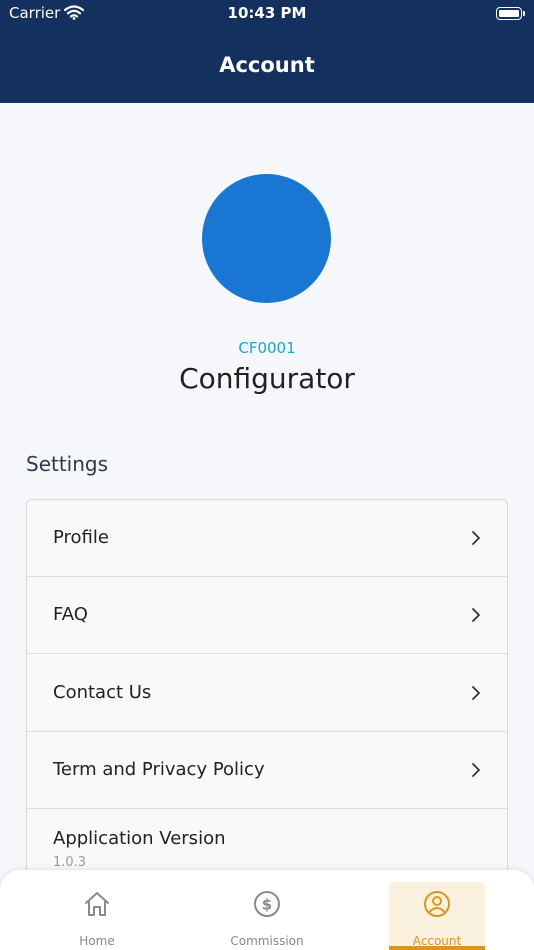 This screenshot has width=534, height=950. Describe the element at coordinates (267, 615) in the screenshot. I see `settings-item-faq: FAQ` at that location.